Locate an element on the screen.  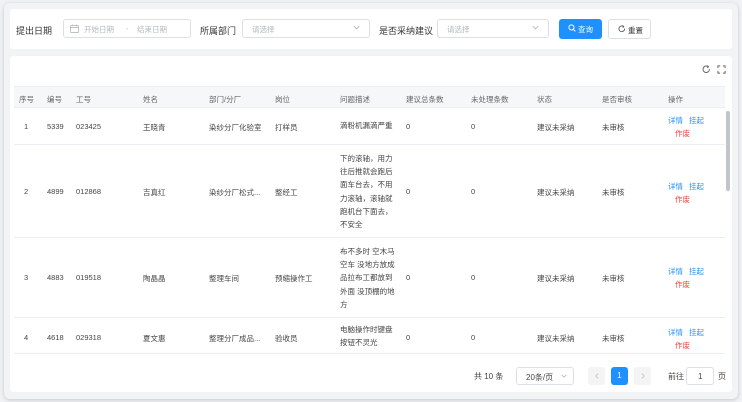
cell-code: 4883 is located at coordinates (55, 277).